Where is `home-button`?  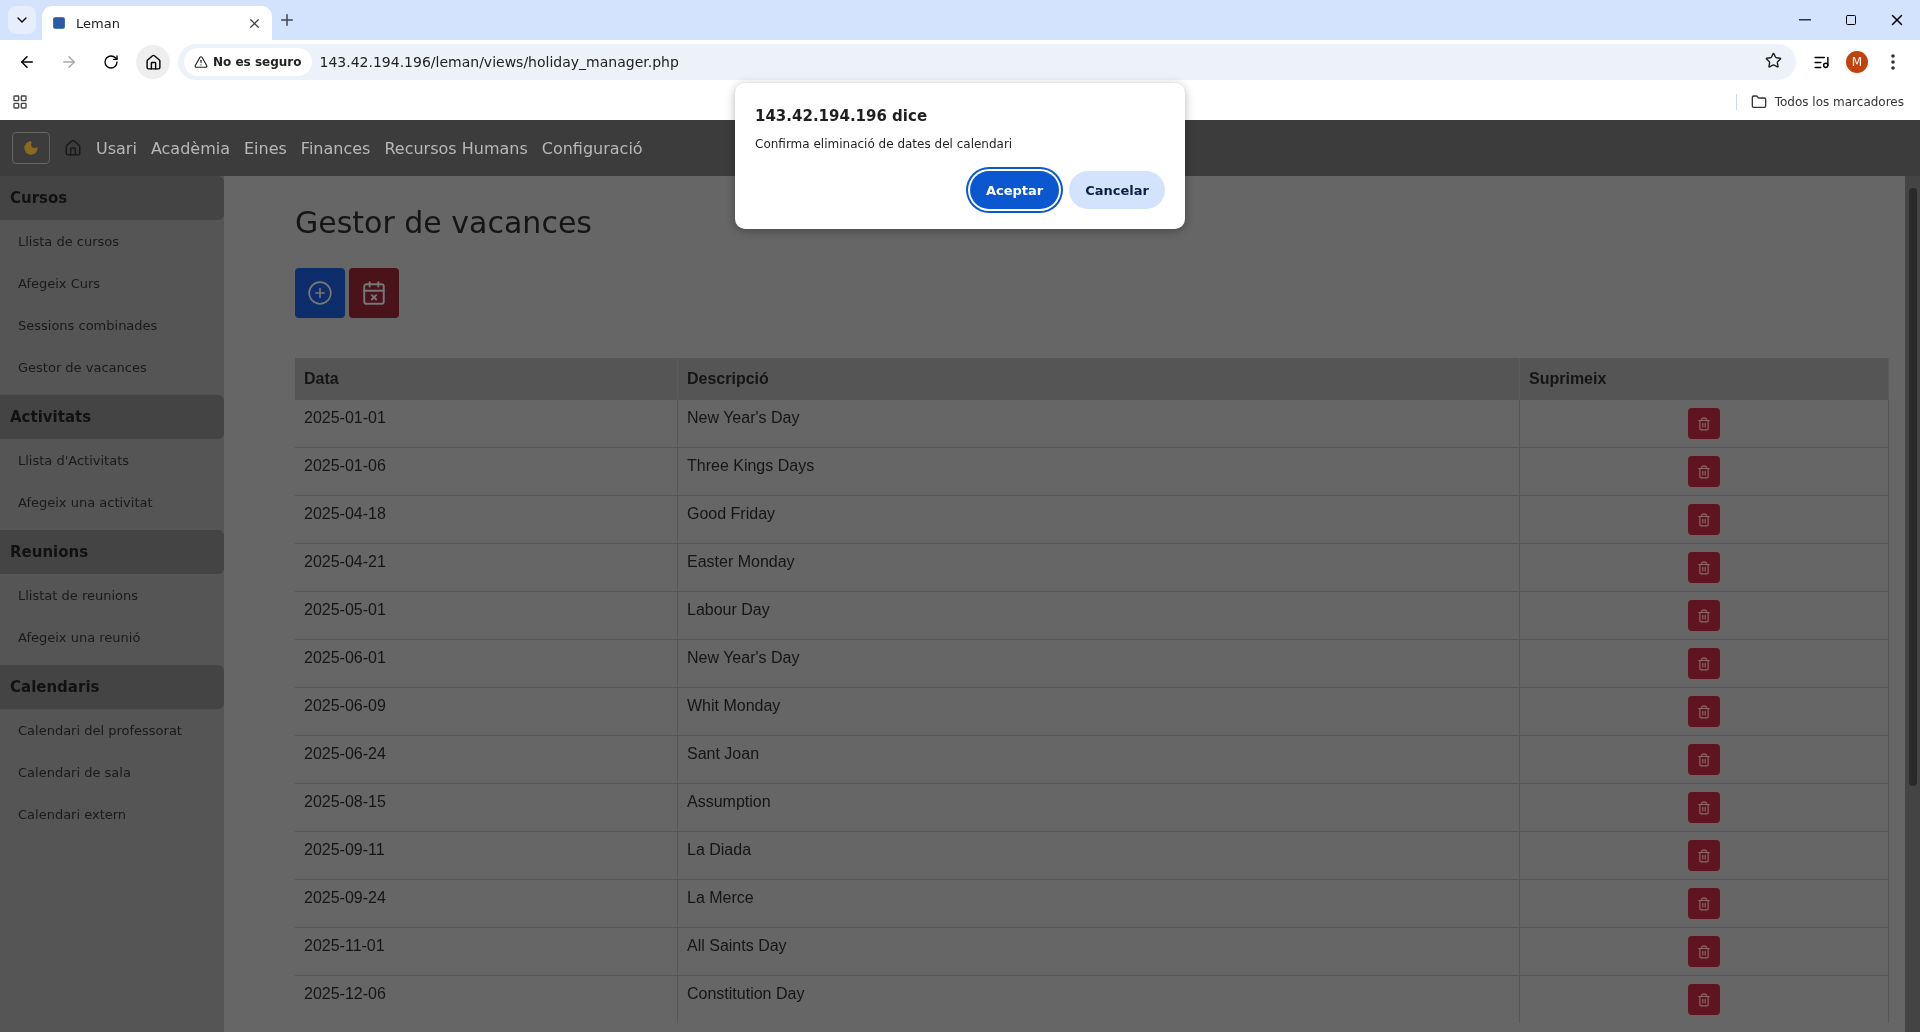 home-button is located at coordinates (153, 62).